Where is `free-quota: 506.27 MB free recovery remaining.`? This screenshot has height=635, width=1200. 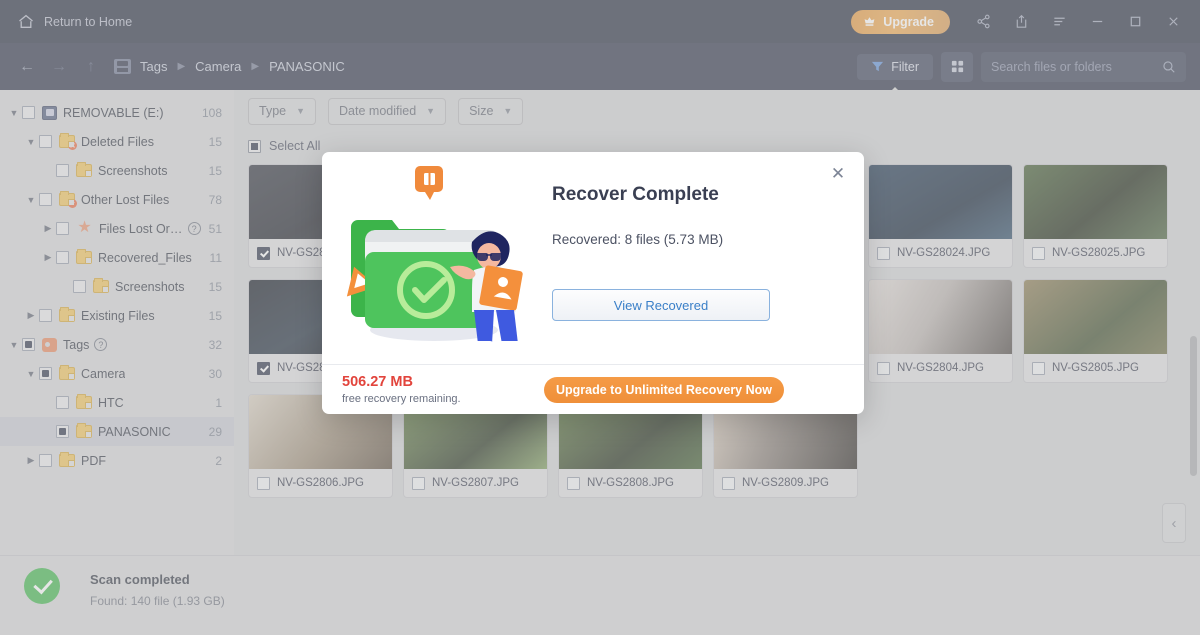 free-quota: 506.27 MB free recovery remaining. is located at coordinates (391, 389).